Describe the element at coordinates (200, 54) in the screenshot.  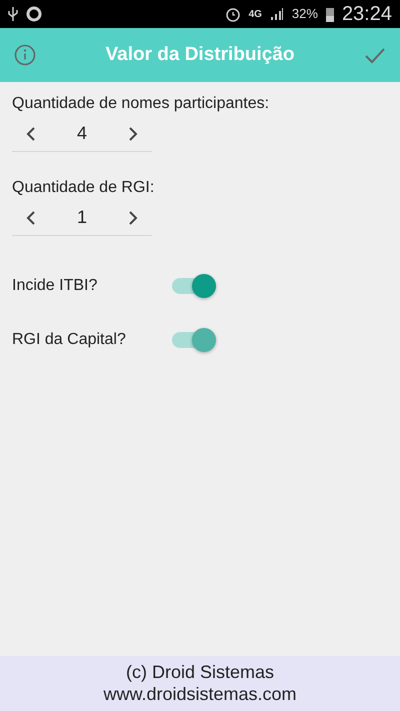
I see `screen-title: Valor da Distribuição` at that location.